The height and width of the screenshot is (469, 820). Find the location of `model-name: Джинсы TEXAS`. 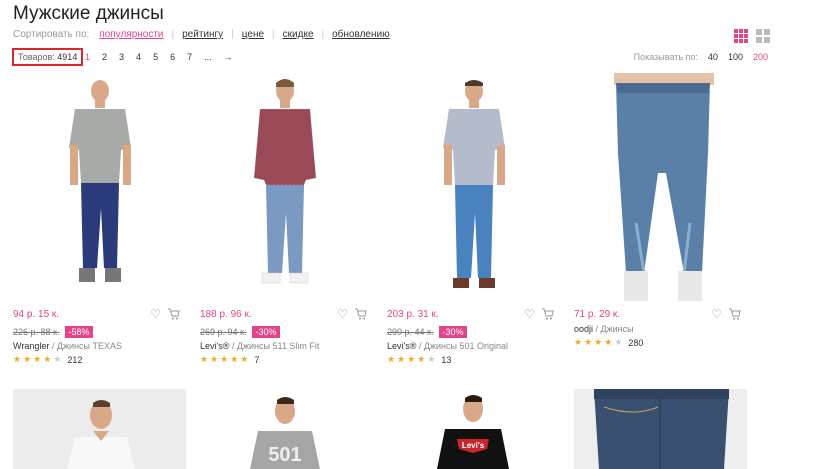

model-name: Джинсы TEXAS is located at coordinates (89, 346).